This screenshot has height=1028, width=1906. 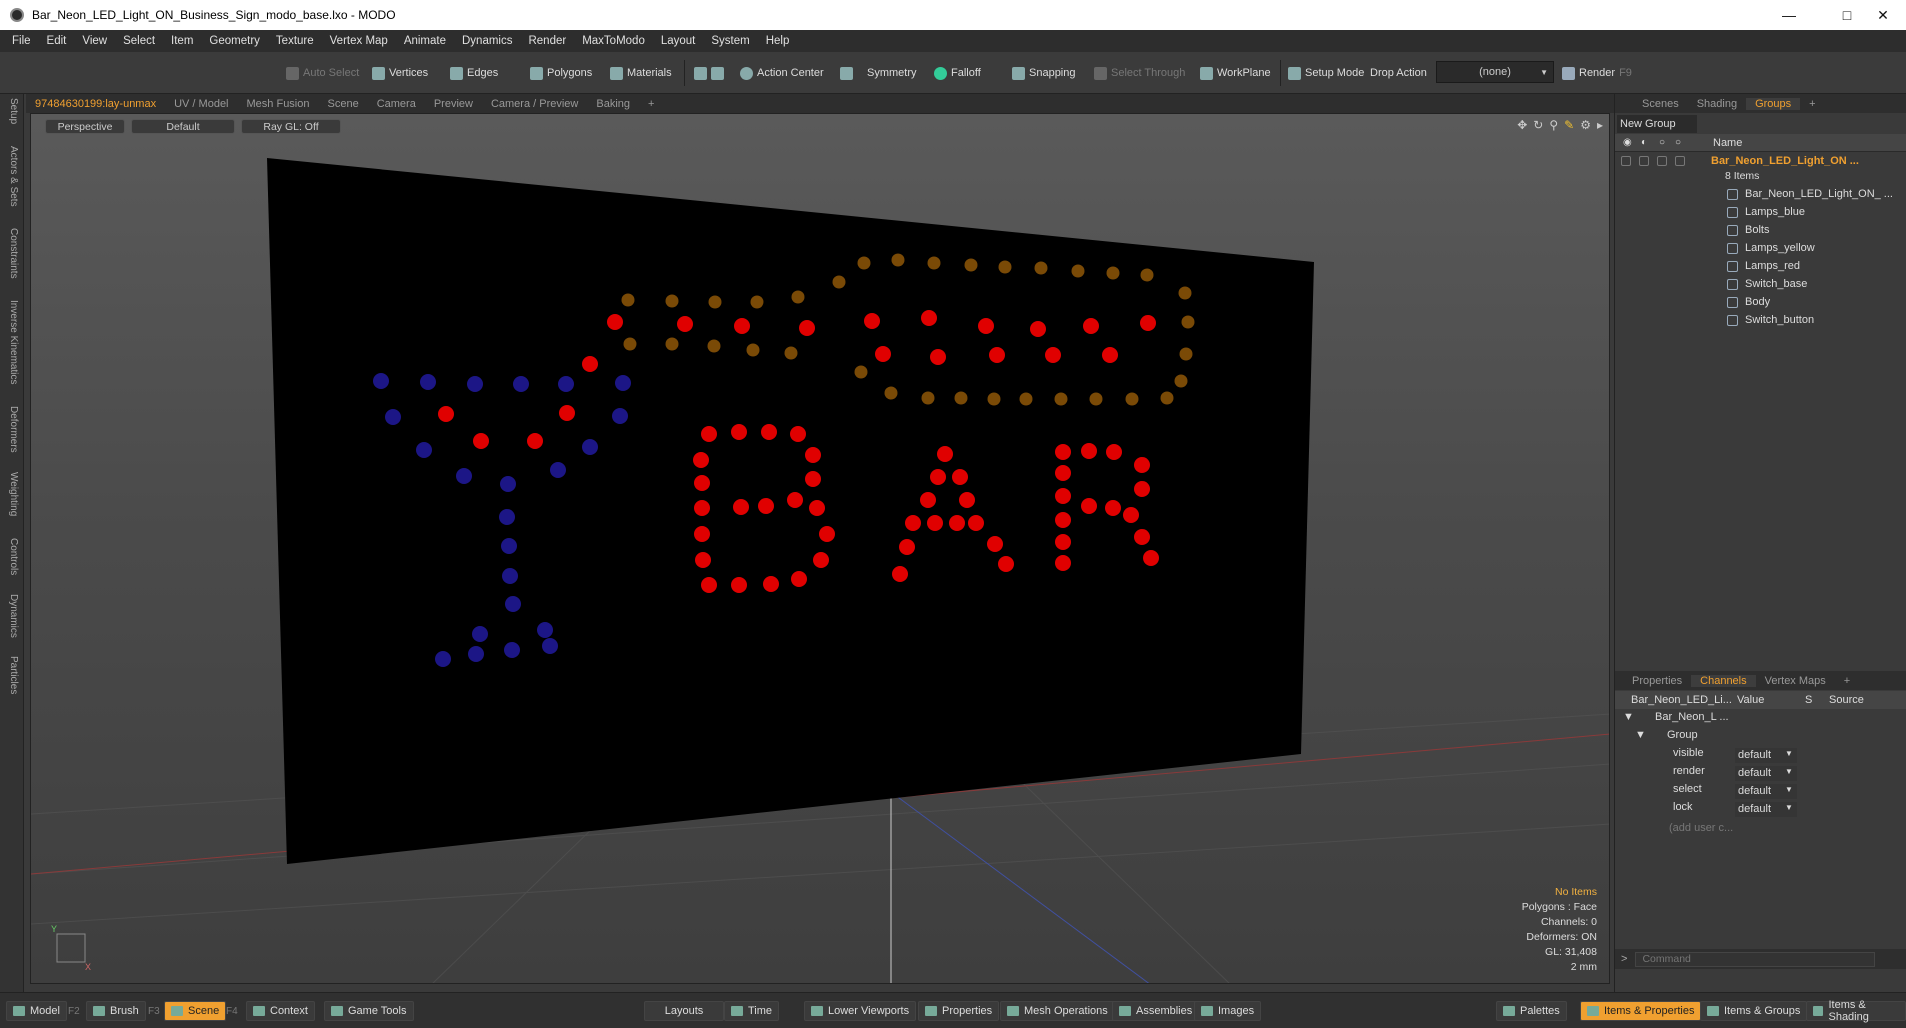 I want to click on brush-layout-button: Brush, so click(x=116, y=1011).